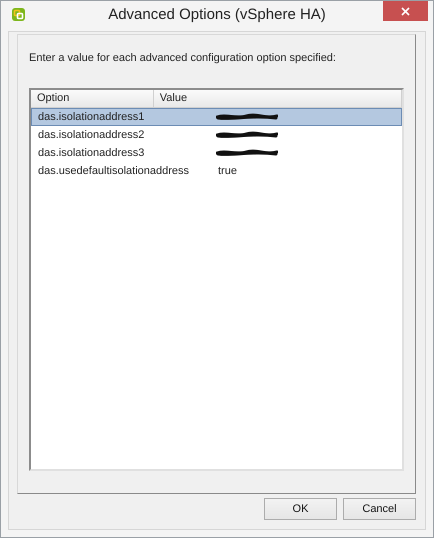 The image size is (434, 538). Describe the element at coordinates (216, 135) in the screenshot. I see `table-row: das.isolationaddress2` at that location.